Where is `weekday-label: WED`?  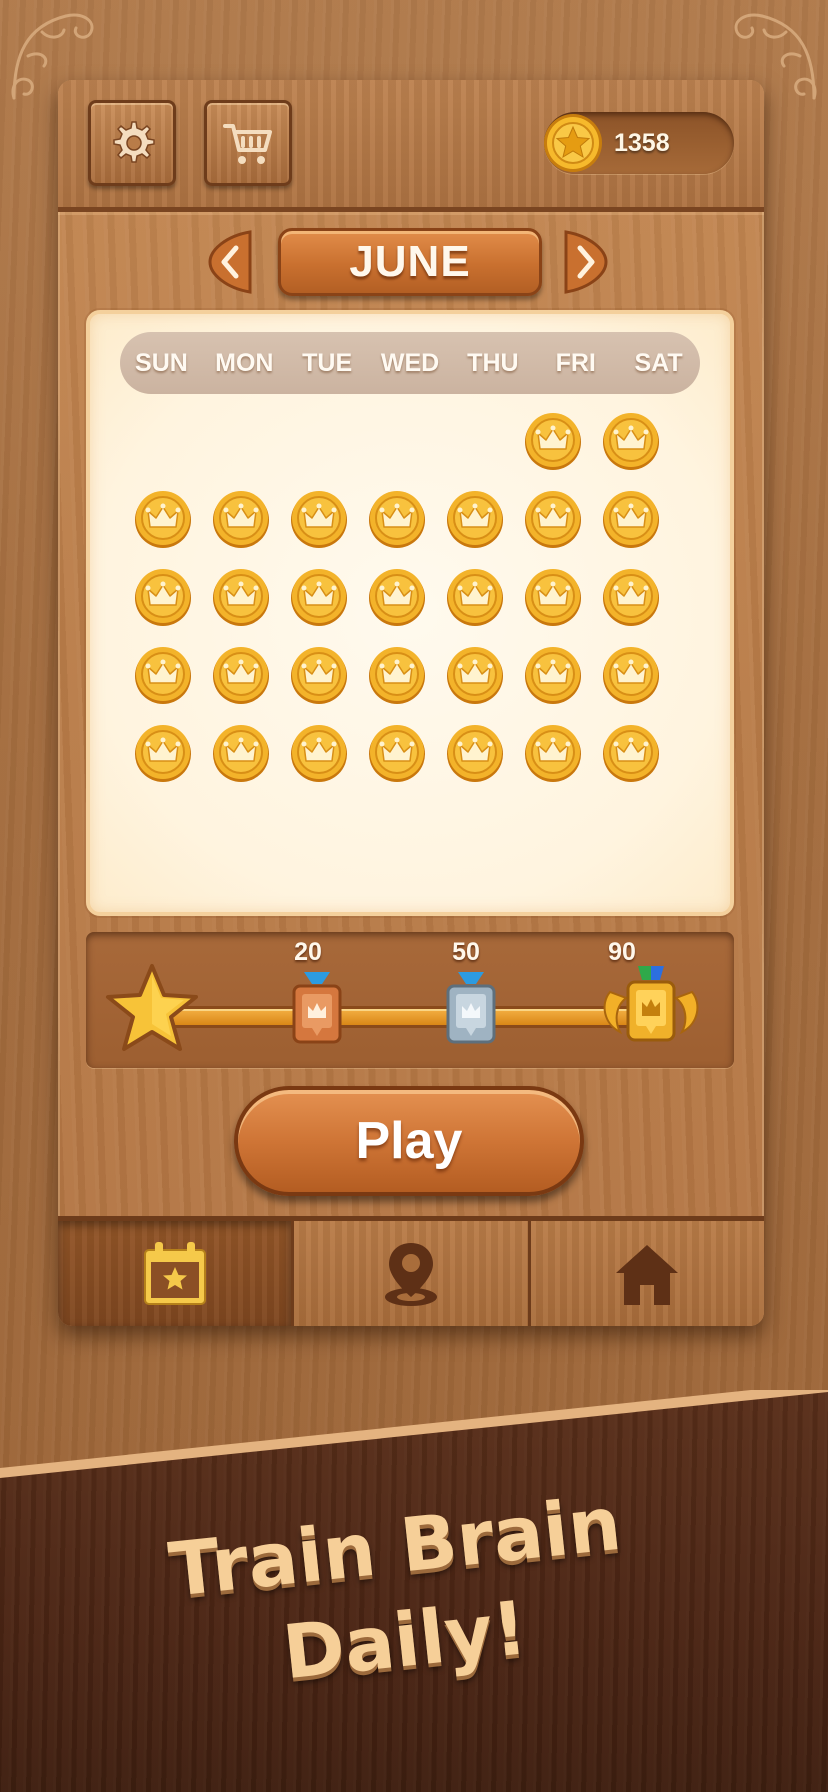
weekday-label: WED is located at coordinates (410, 363).